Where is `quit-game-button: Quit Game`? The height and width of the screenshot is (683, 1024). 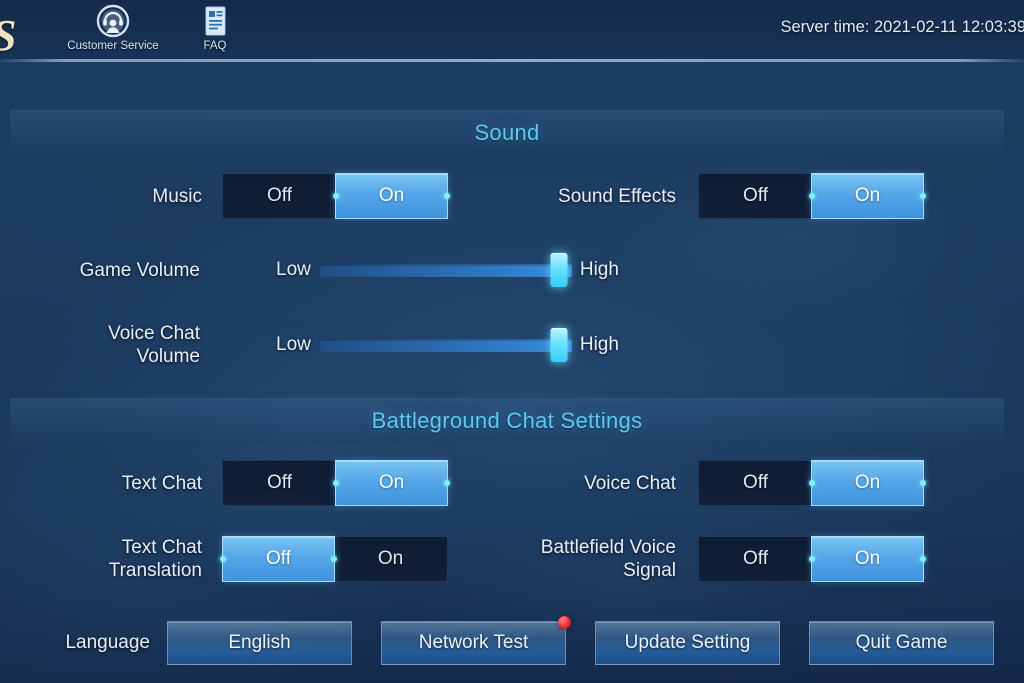 quit-game-button: Quit Game is located at coordinates (901, 643).